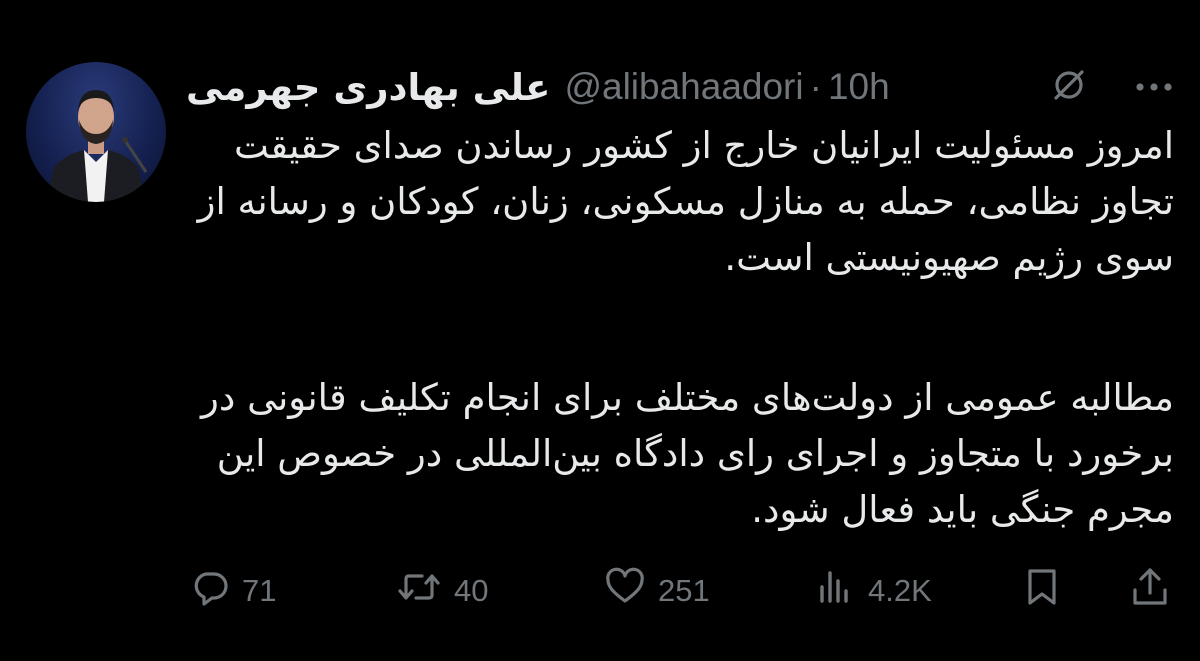  I want to click on share-button, so click(1150, 591).